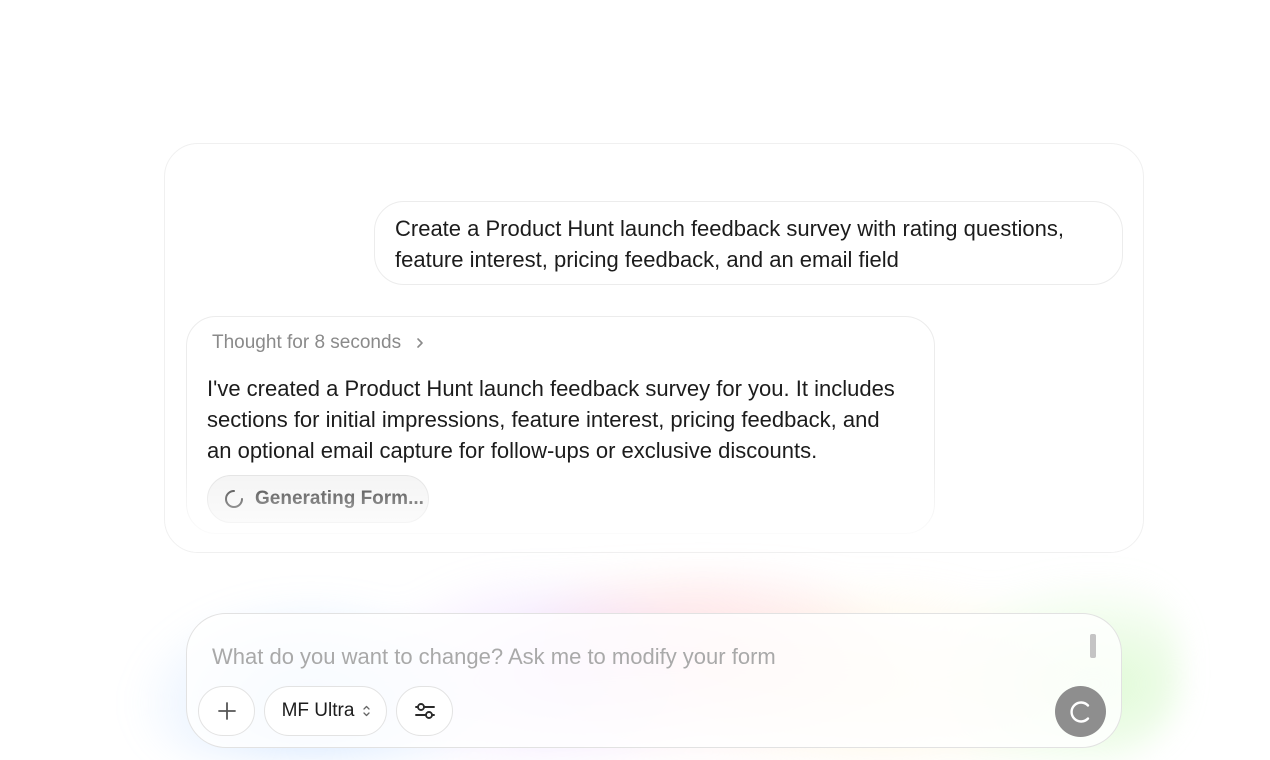 This screenshot has height=760, width=1270. I want to click on model-selector: MF Ultra, so click(325, 711).